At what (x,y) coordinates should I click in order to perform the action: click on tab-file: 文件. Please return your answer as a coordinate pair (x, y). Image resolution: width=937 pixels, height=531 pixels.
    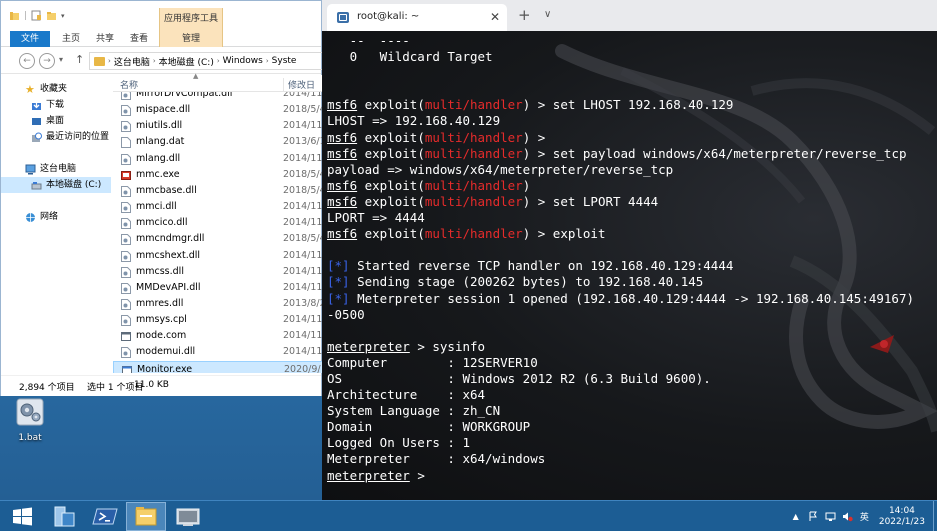
    Looking at the image, I should click on (30, 39).